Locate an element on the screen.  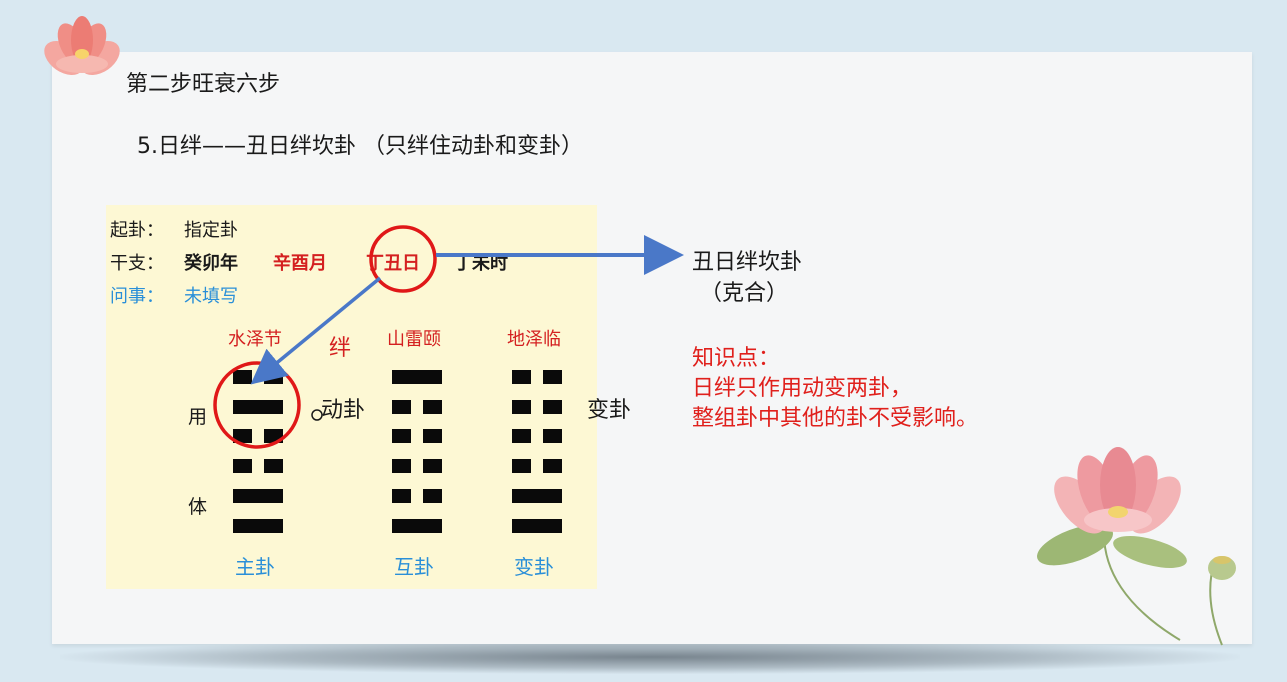
knowledge-title: 知识点： is located at coordinates (736, 358).